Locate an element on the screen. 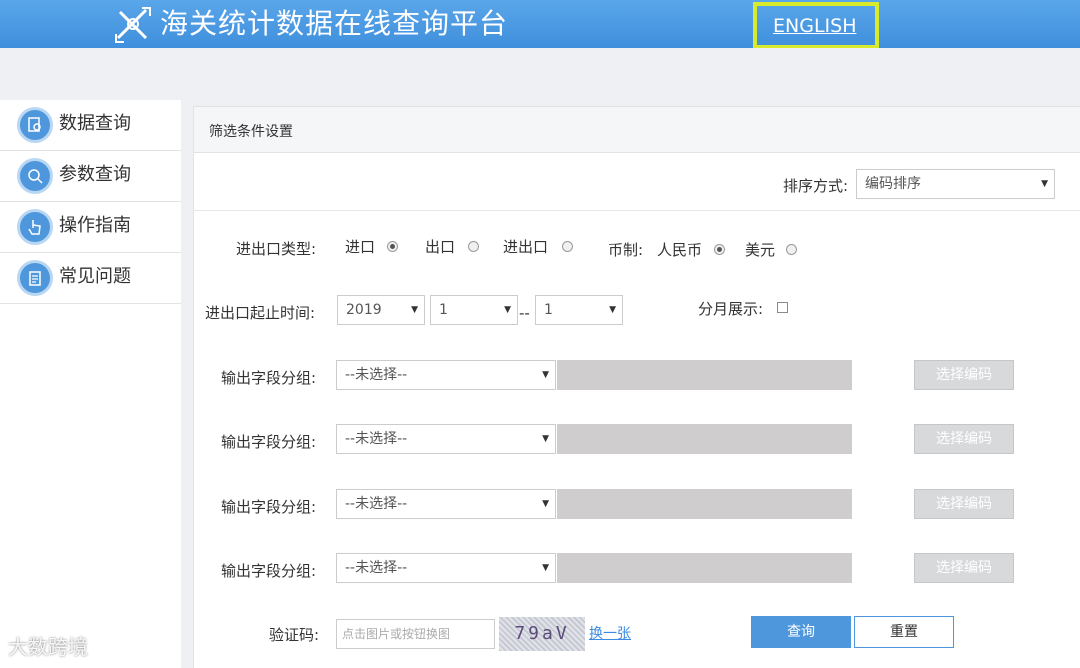 This screenshot has width=1080, height=668. reset-button: 重置 is located at coordinates (904, 632).